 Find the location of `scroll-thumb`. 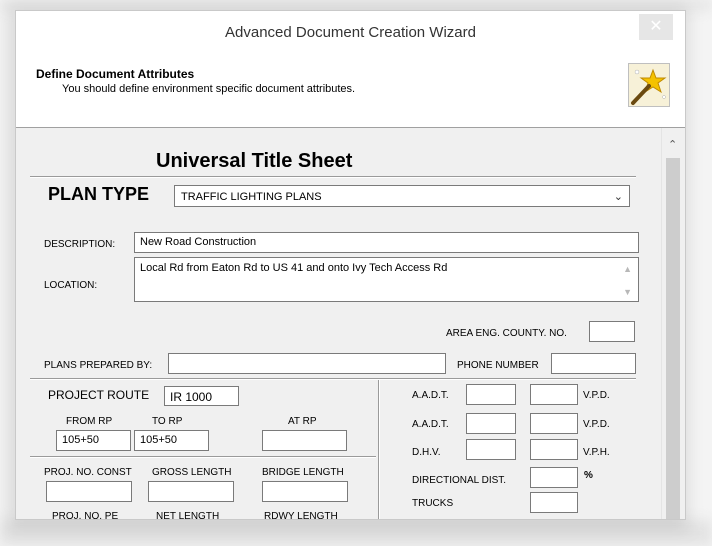

scroll-thumb is located at coordinates (673, 338).